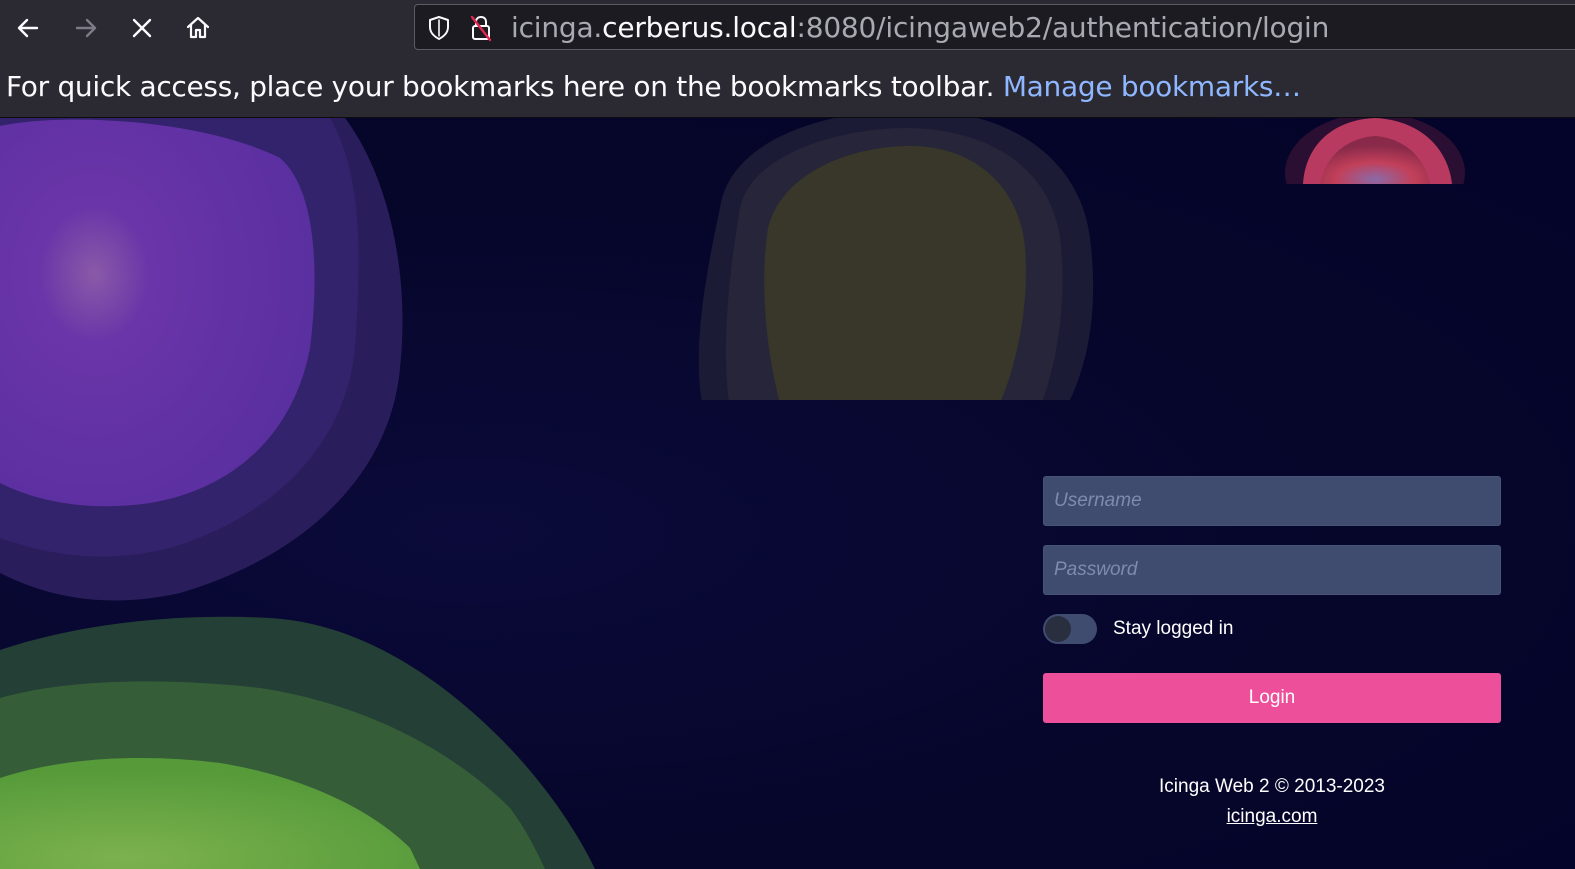 This screenshot has width=1575, height=869. What do you see at coordinates (1272, 698) in the screenshot?
I see `login-button: Login` at bounding box center [1272, 698].